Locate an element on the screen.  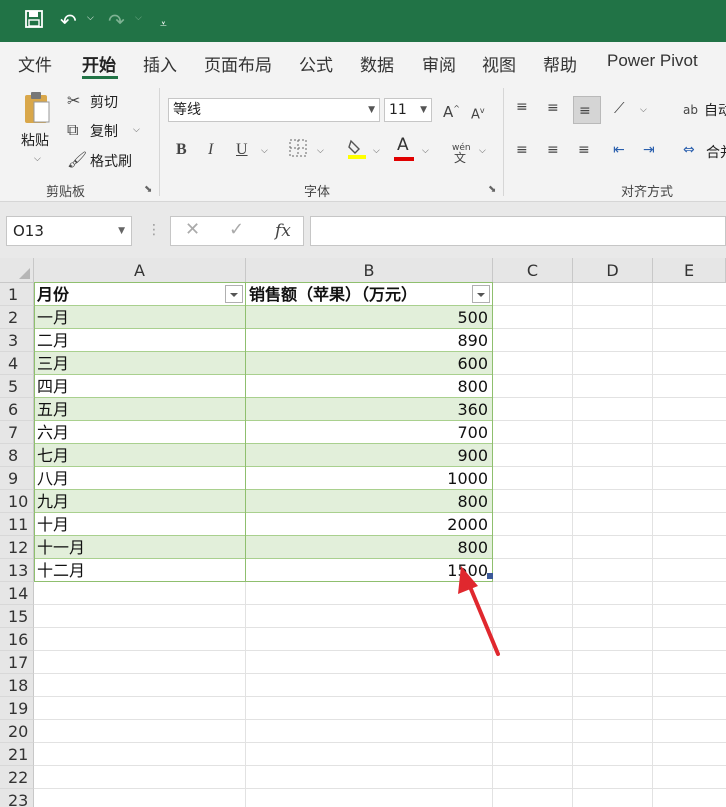
font-color-dropdown-icon: ⌵ is located at coordinates (425, 151).